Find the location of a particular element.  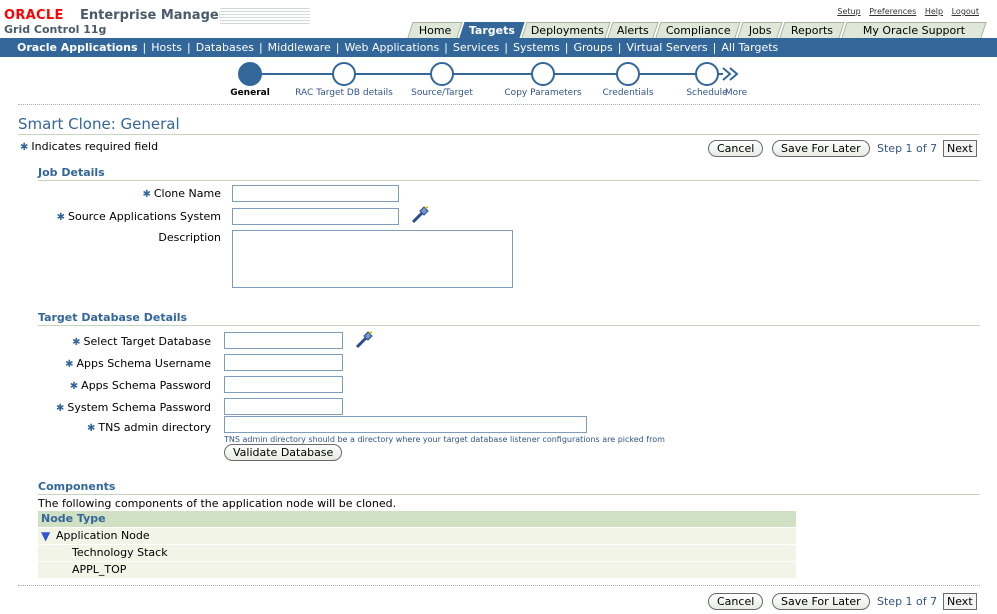

next-button-bottom: Next is located at coordinates (960, 601).